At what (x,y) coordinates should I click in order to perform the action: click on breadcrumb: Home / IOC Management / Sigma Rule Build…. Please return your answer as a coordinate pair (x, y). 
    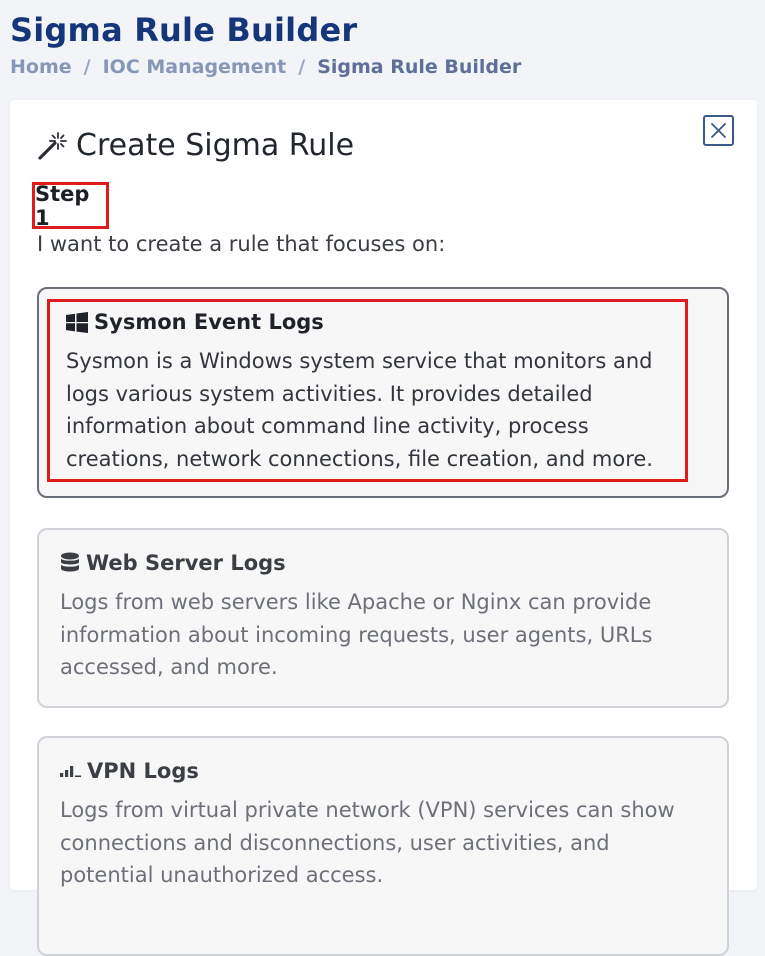
    Looking at the image, I should click on (265, 67).